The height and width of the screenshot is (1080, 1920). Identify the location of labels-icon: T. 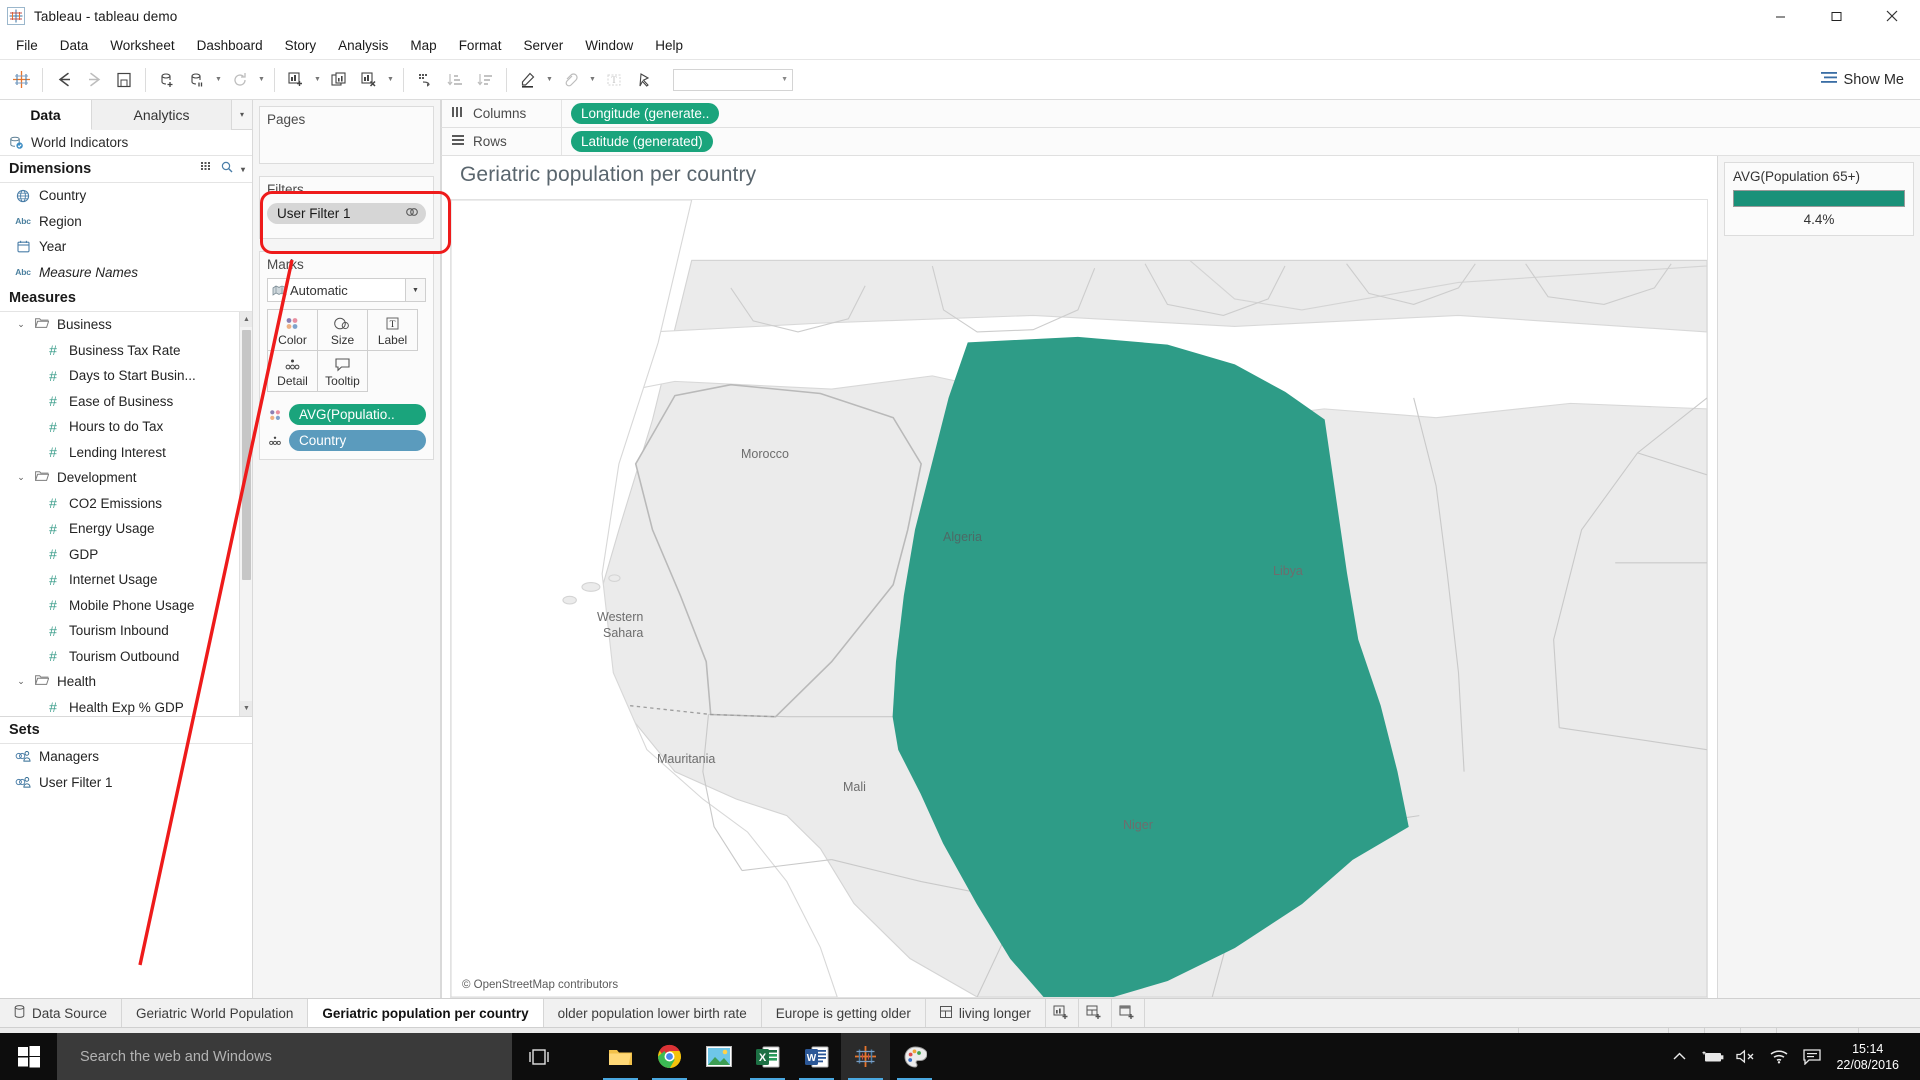
(614, 80).